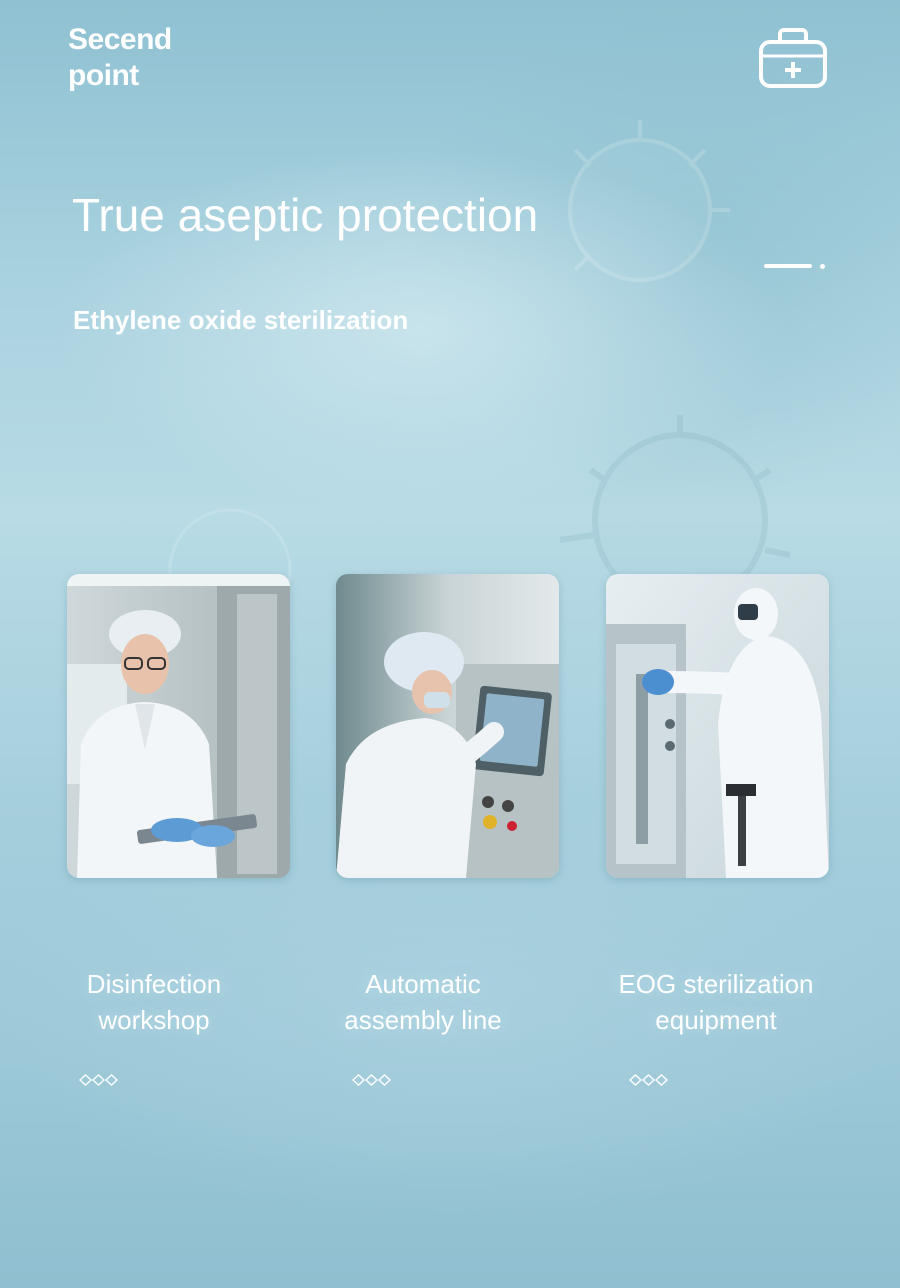 This screenshot has height=1288, width=900. I want to click on brand-line-2: point, so click(103, 75).